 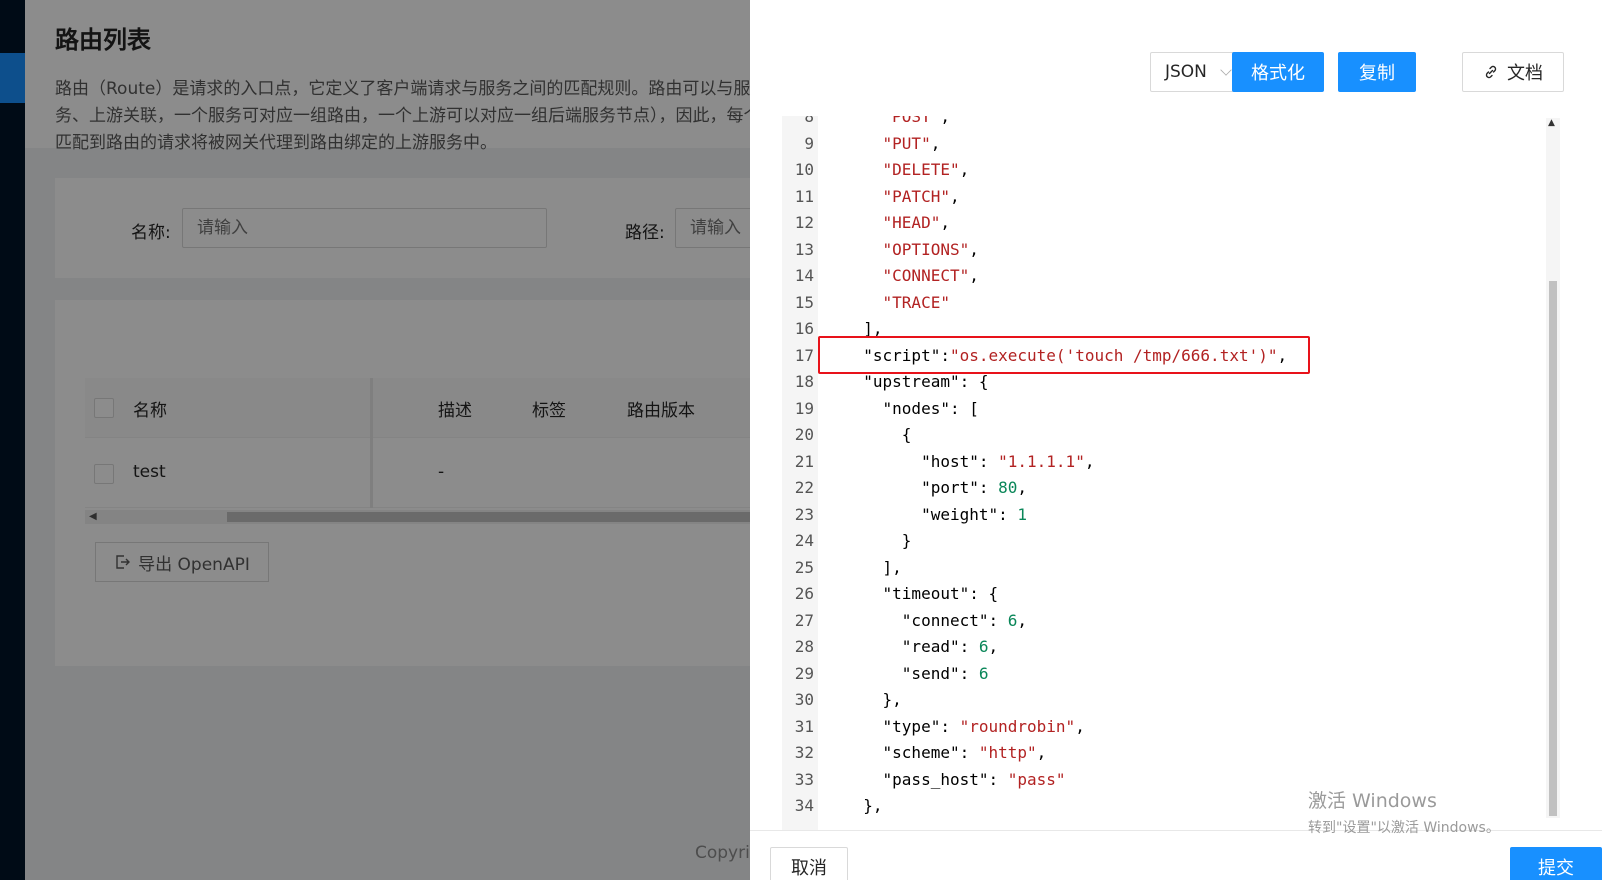 What do you see at coordinates (1167, 276) in the screenshot?
I see `code-line: 14 "CONNECT",` at bounding box center [1167, 276].